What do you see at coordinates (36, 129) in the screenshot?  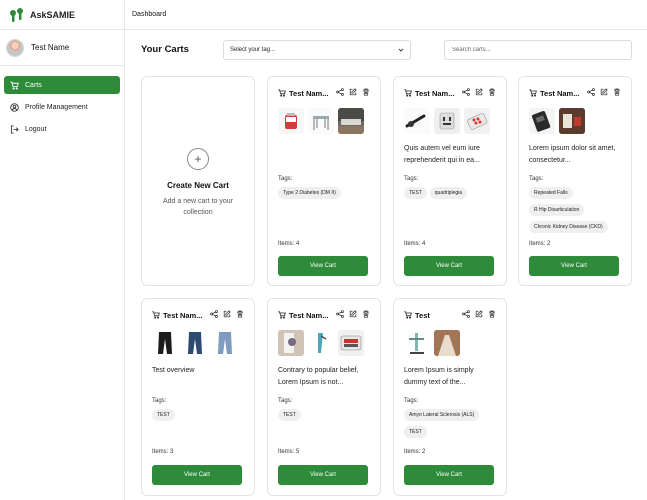 I see `sidebar-item-label: Logout` at bounding box center [36, 129].